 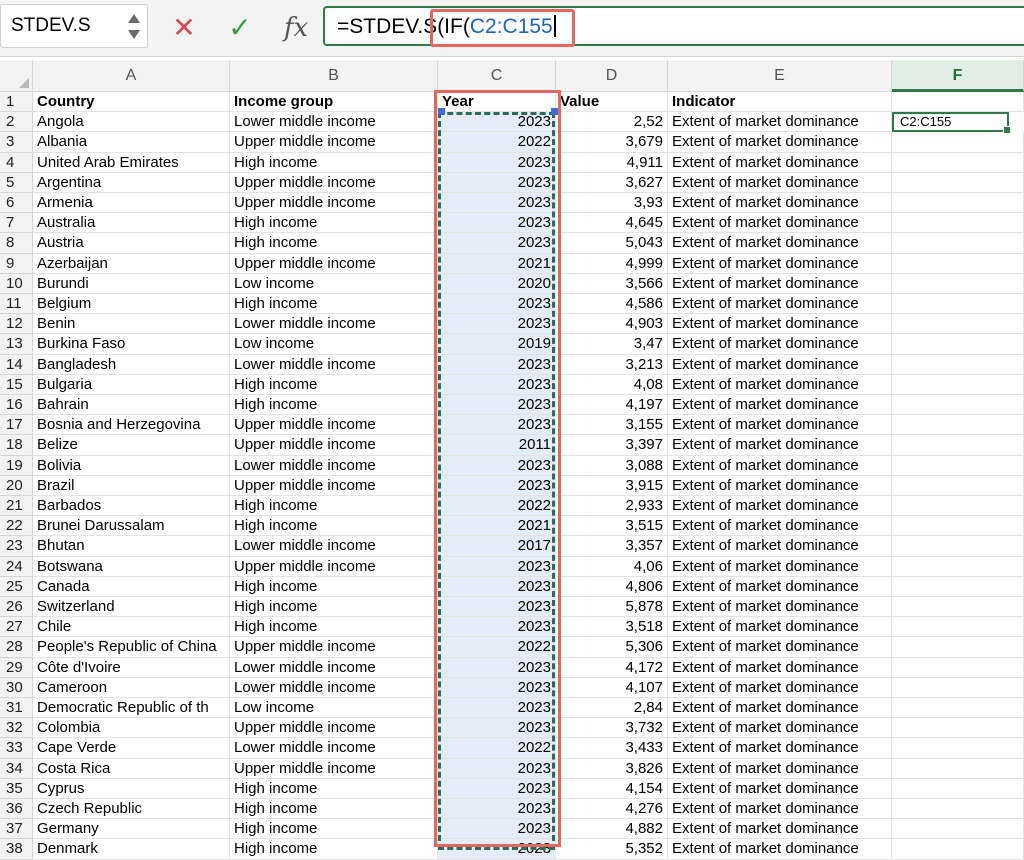 I want to click on cell-value: 3,515, so click(x=612, y=526).